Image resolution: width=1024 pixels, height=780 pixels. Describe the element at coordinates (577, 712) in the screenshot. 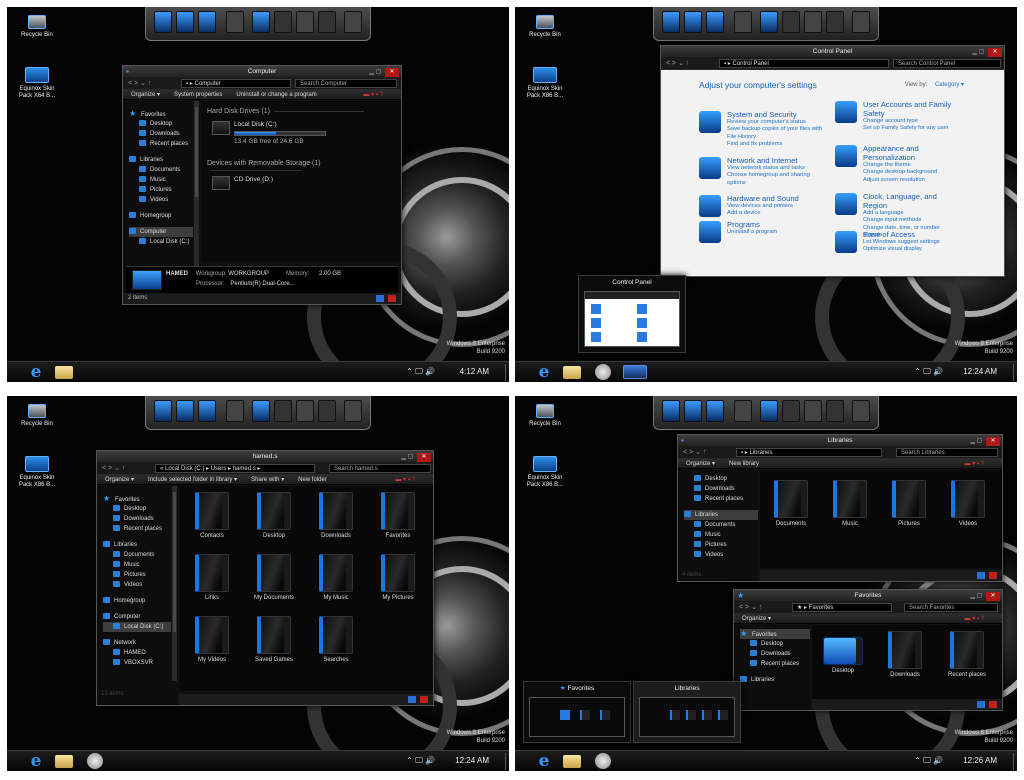

I see `favorites-thumbnail: ★ Favorites` at that location.